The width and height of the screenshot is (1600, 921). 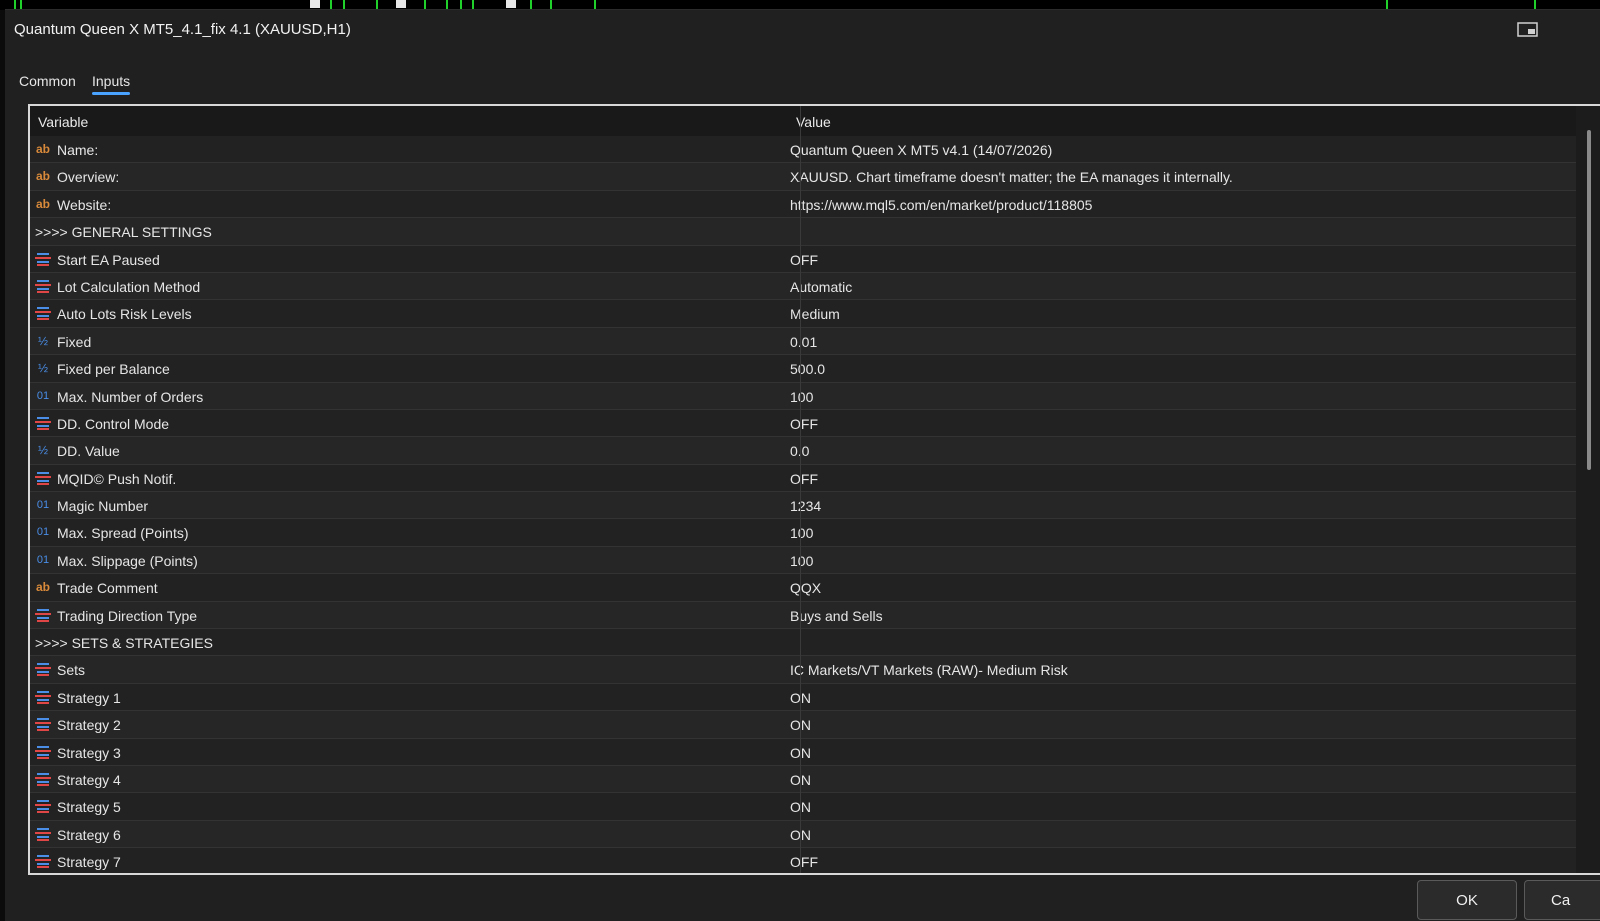 What do you see at coordinates (803, 286) in the screenshot?
I see `input-row: Lot Calculation Method Automatic` at bounding box center [803, 286].